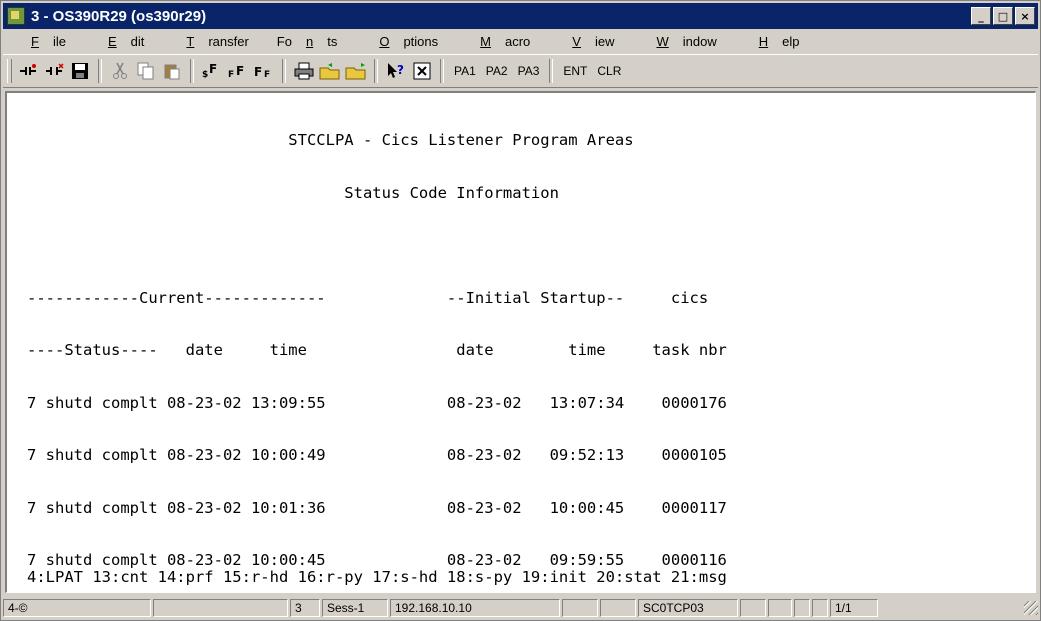 The height and width of the screenshot is (621, 1041). Describe the element at coordinates (497, 71) in the screenshot. I see `pa2-button: PA2` at that location.